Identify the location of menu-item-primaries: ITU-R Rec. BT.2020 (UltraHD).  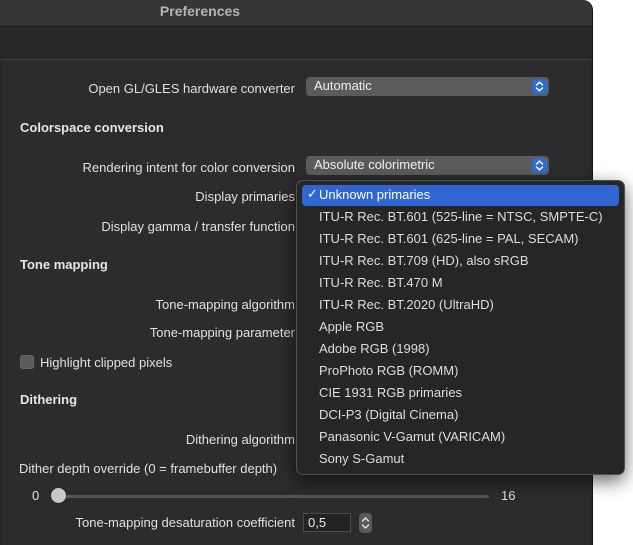
(460, 305).